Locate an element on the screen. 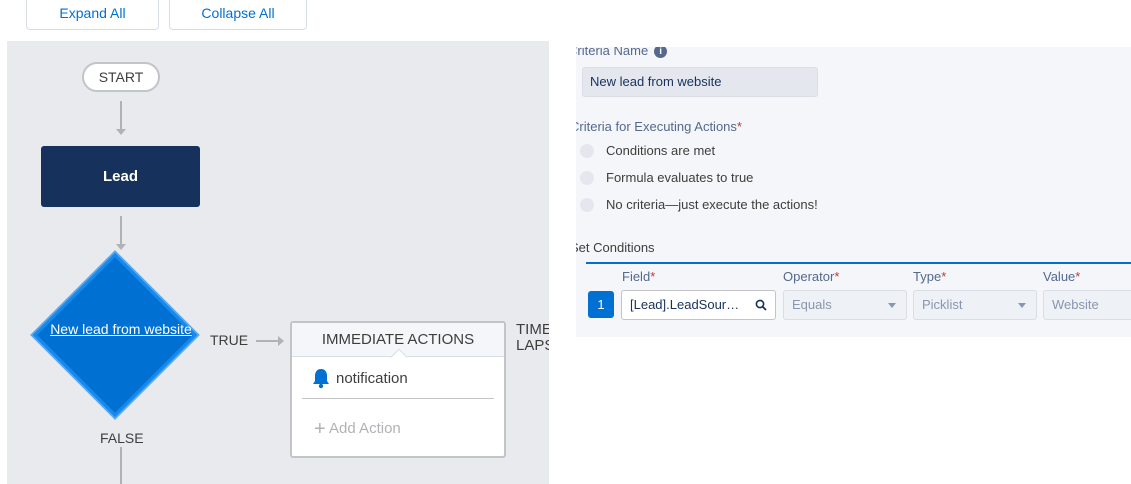  true-connector is located at coordinates (268, 341).